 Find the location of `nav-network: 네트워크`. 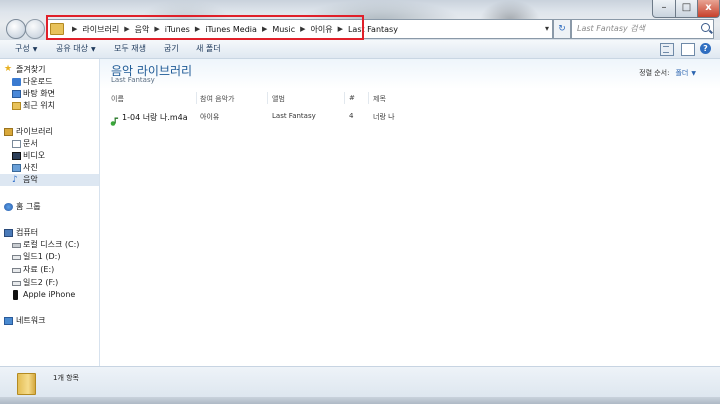

nav-network: 네트워크 is located at coordinates (49, 321).